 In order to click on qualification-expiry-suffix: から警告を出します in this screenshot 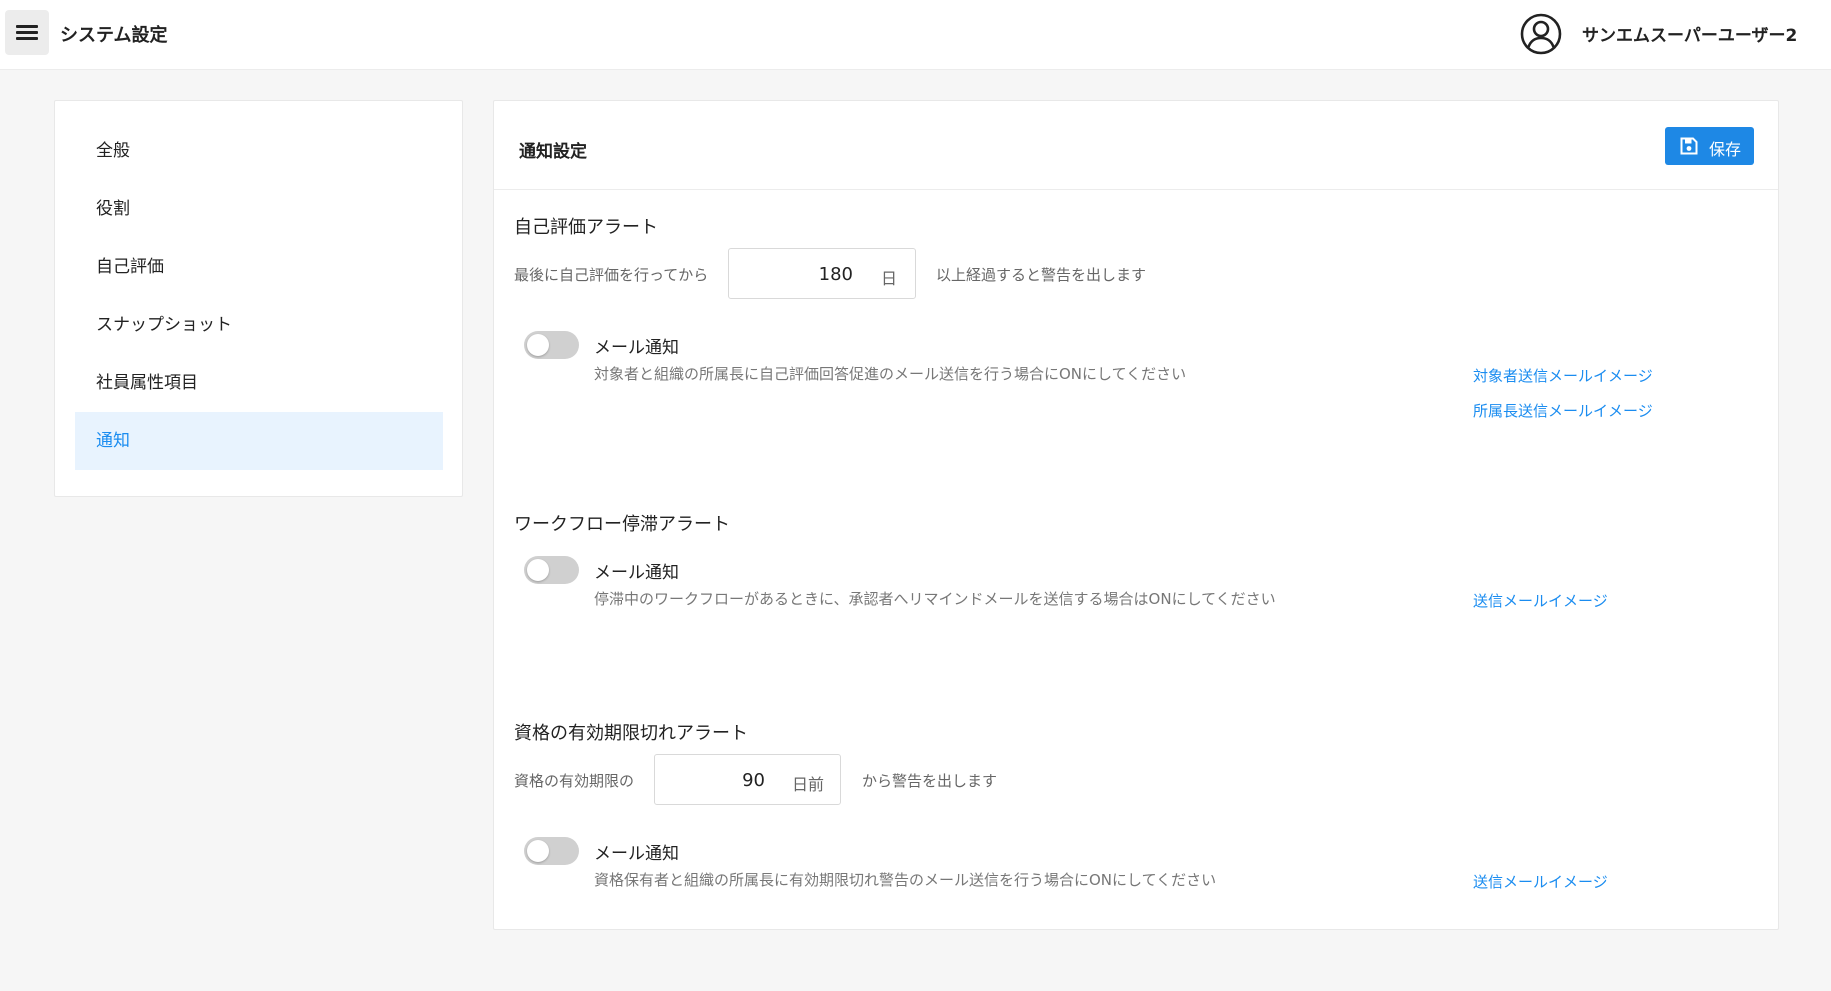, I will do `click(930, 781)`.